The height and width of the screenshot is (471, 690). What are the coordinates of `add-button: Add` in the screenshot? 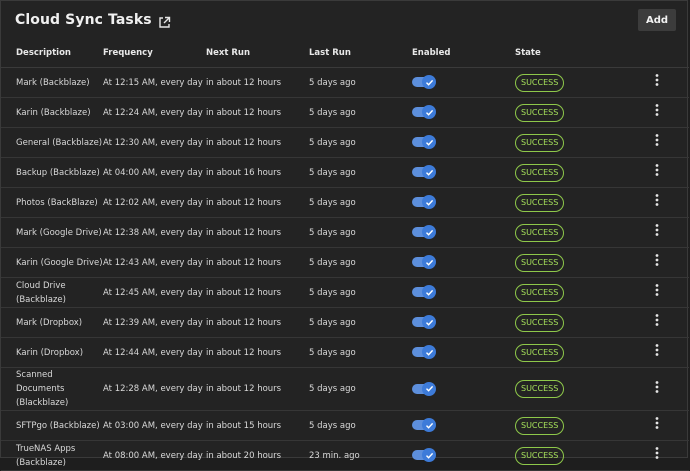 It's located at (657, 20).